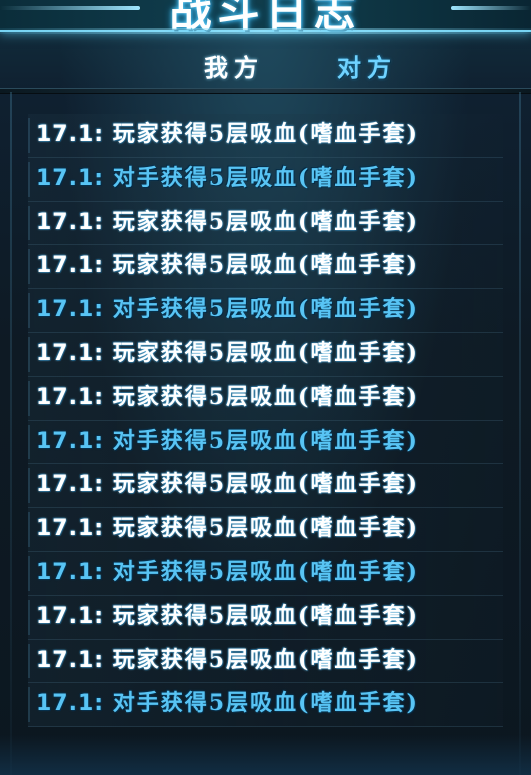 The image size is (531, 775). I want to click on bottom-fade, so click(265, 755).